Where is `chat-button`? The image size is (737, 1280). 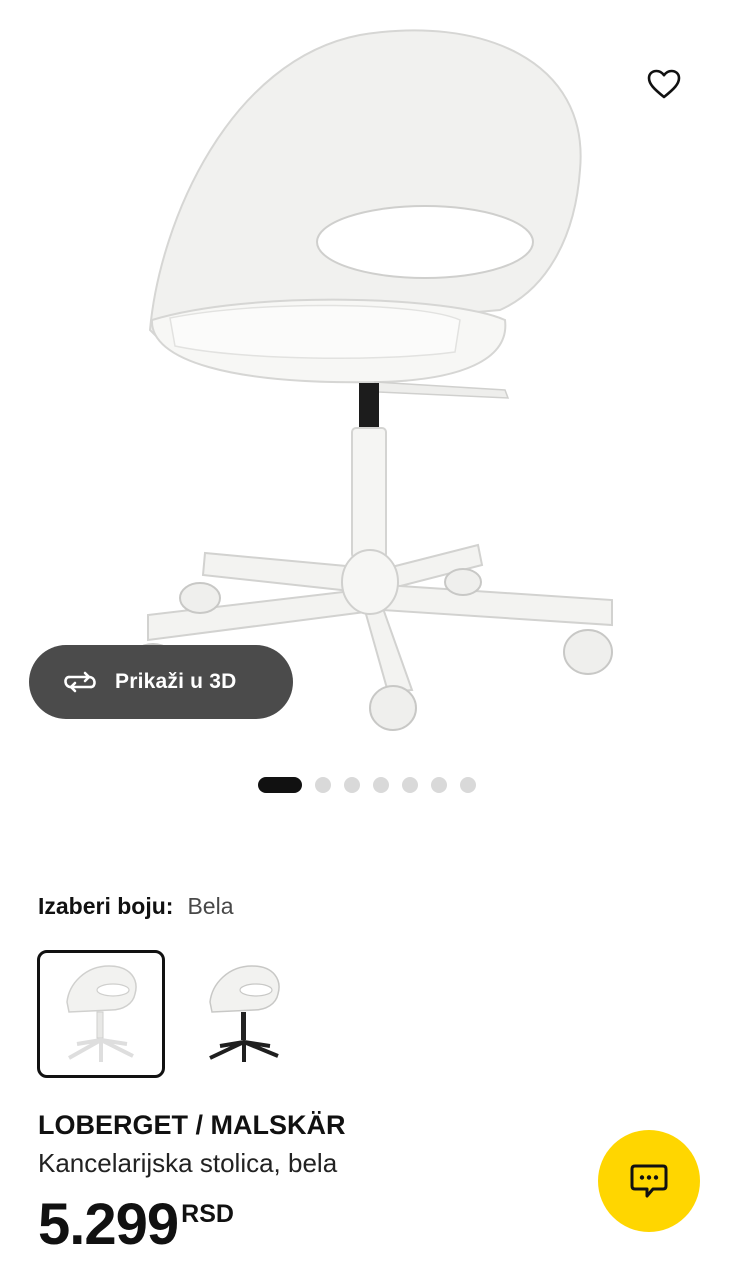 chat-button is located at coordinates (649, 1181).